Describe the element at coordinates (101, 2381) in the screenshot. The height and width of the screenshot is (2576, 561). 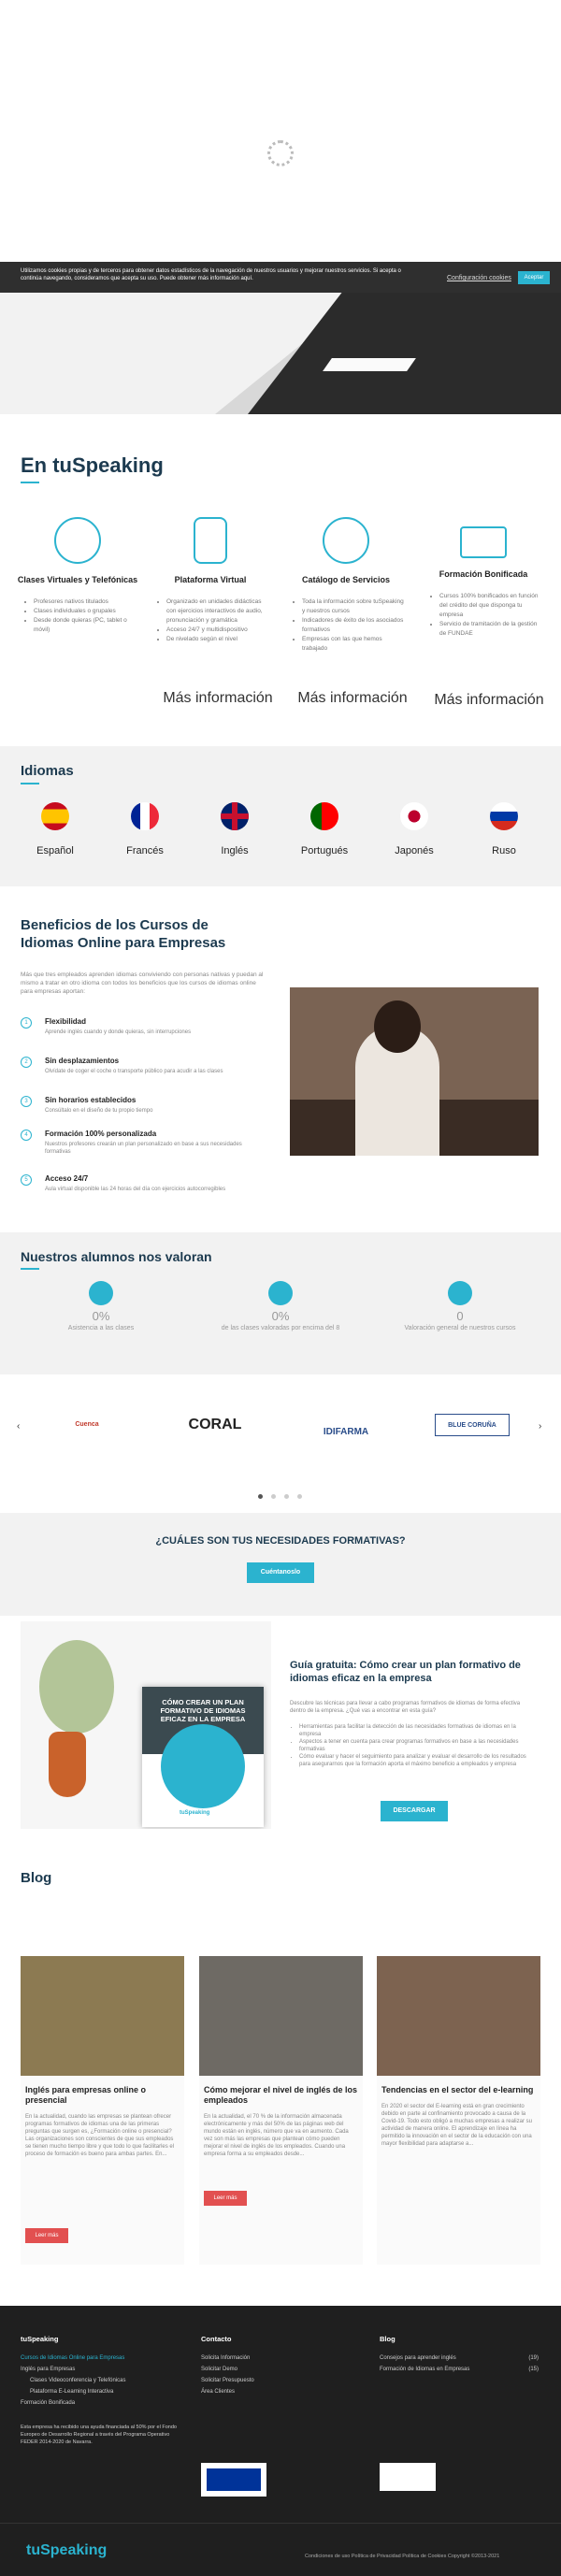
I see `footer-link: Clases Videoconferencia y Telefónicas` at that location.